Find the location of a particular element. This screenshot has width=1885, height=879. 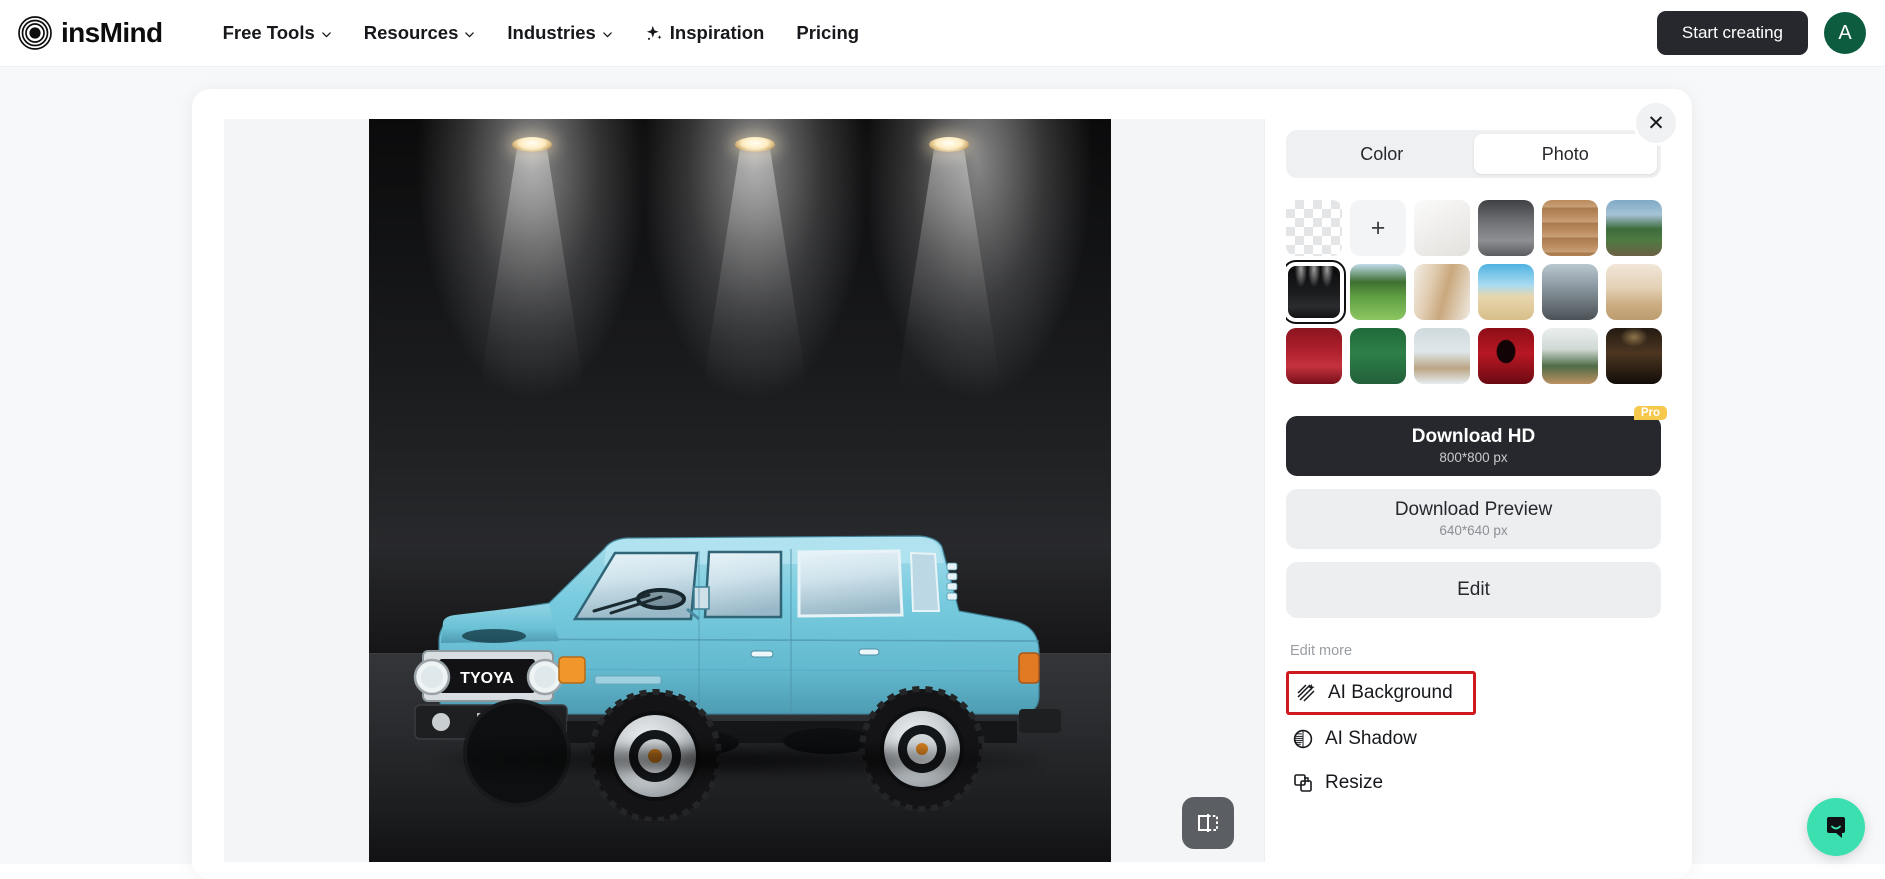

background-thumbnail-grid: + is located at coordinates (1474, 296).